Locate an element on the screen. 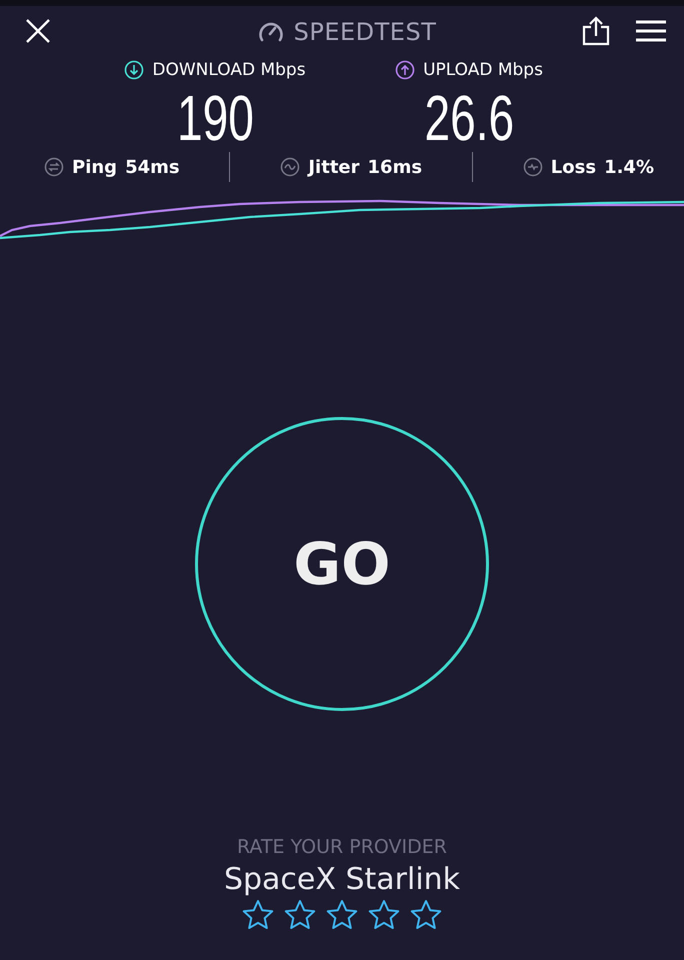  stat-label: Loss is located at coordinates (573, 167).